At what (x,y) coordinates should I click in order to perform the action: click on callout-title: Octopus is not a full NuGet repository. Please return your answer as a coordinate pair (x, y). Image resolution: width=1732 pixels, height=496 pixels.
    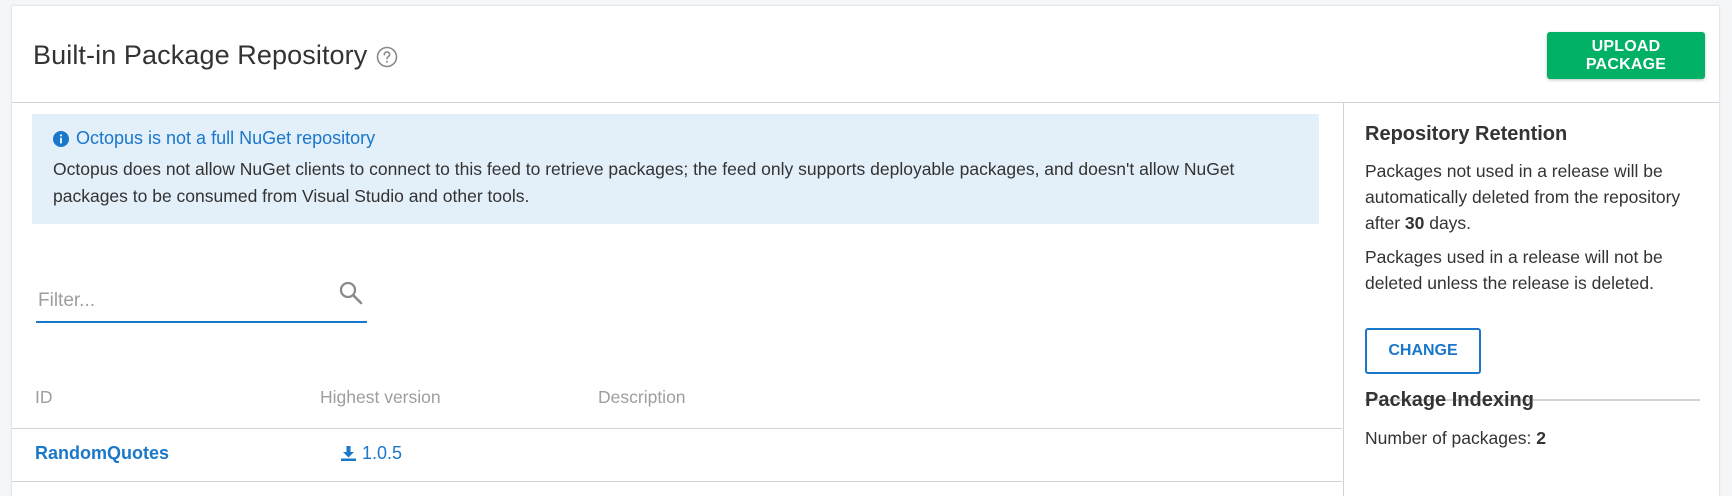
    Looking at the image, I should click on (214, 138).